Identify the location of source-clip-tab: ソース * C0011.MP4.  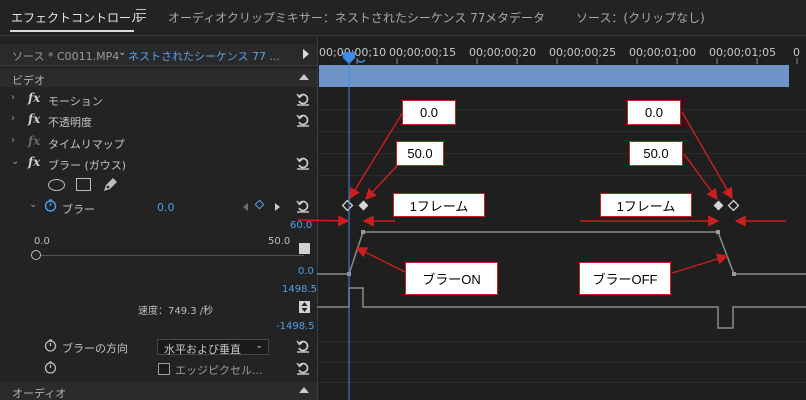
(65, 56).